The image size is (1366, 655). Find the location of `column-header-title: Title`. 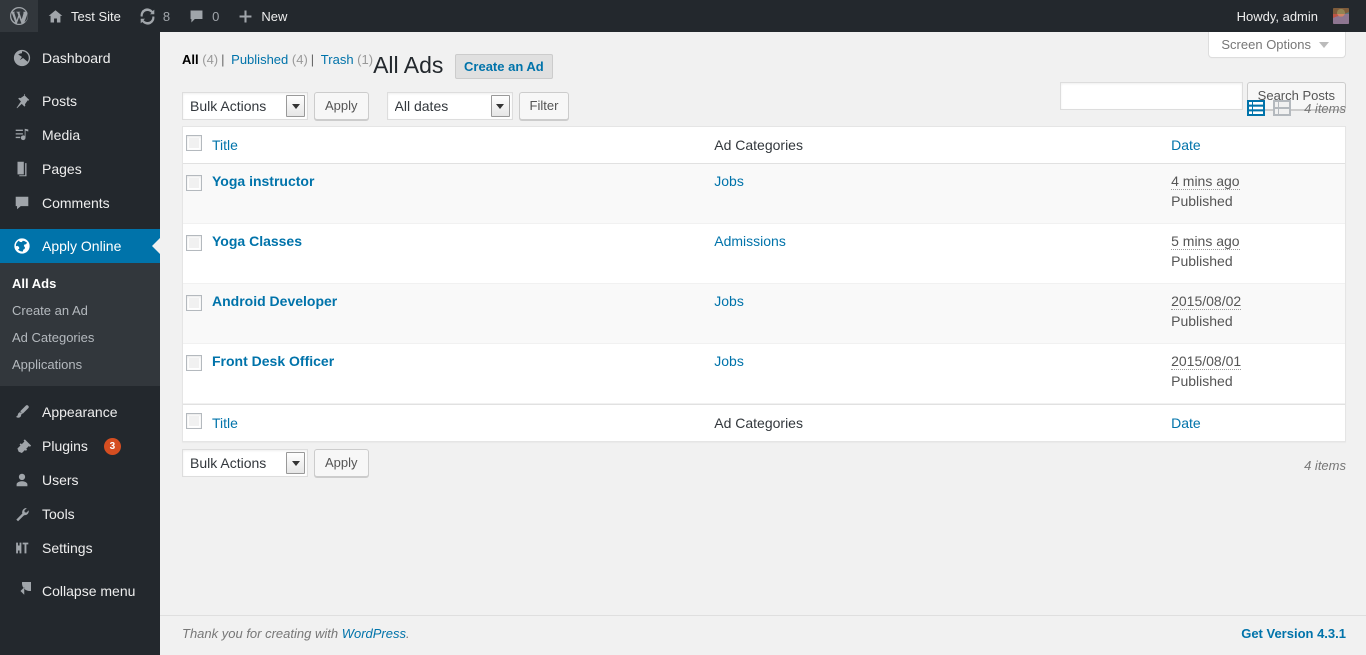

column-header-title: Title is located at coordinates (453, 146).